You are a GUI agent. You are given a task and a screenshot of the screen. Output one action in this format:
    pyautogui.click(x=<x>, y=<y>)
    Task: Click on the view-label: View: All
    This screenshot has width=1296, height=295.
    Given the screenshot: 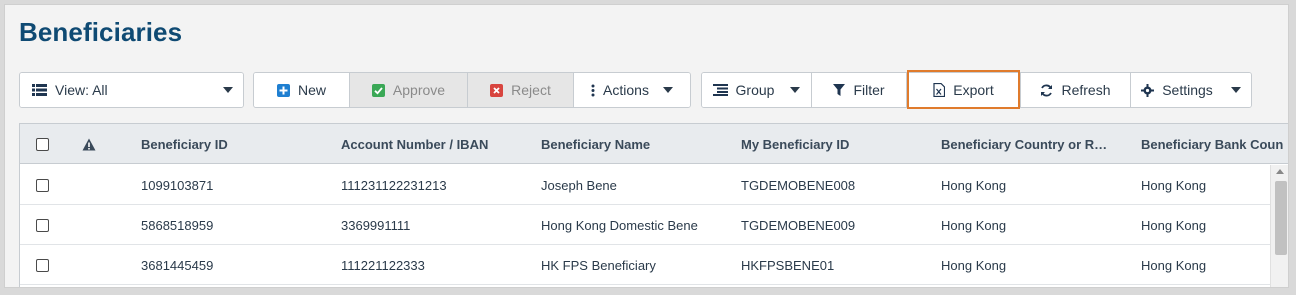 What is the action you would take?
    pyautogui.click(x=81, y=90)
    